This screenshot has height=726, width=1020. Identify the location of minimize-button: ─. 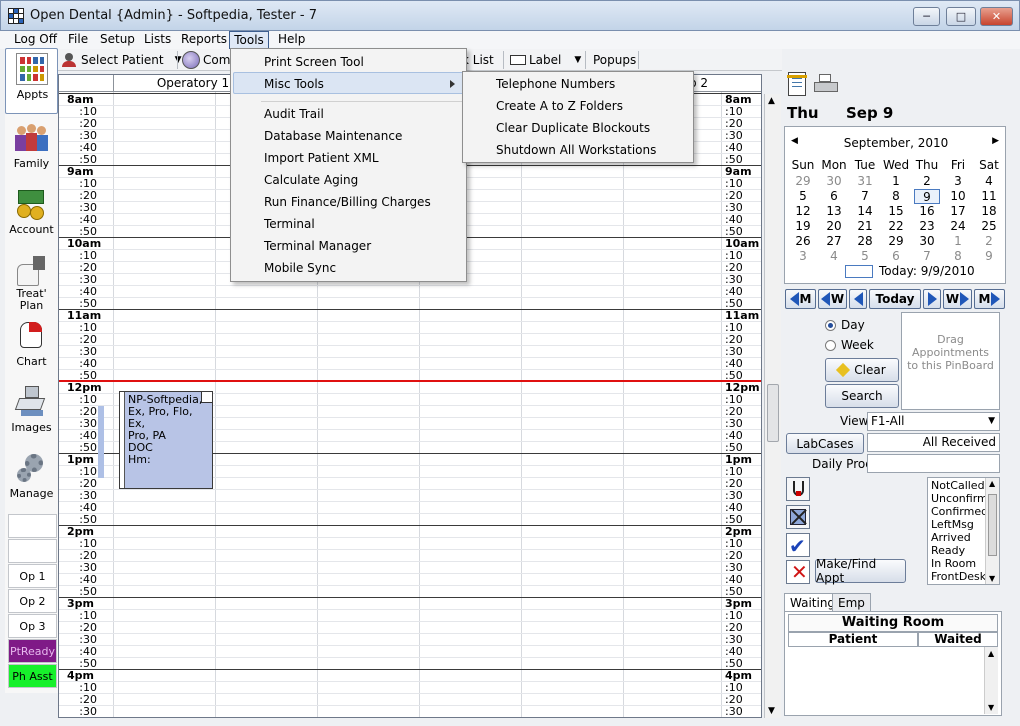
(926, 16).